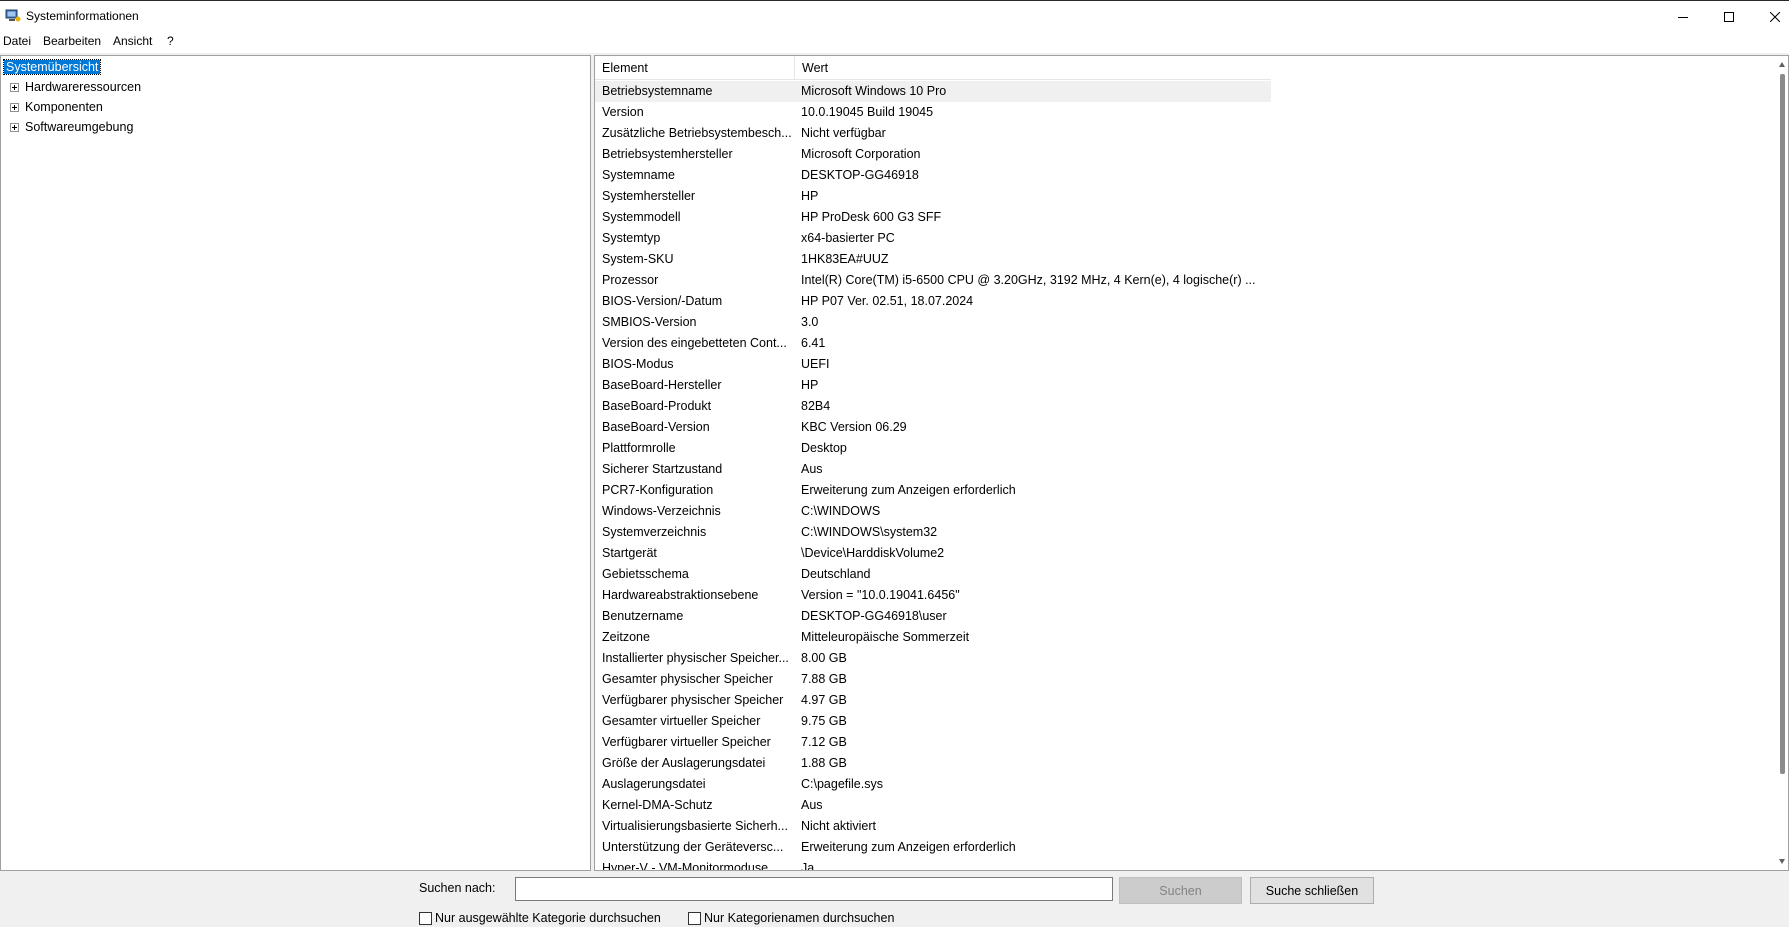 The image size is (1789, 927). What do you see at coordinates (662, 385) in the screenshot?
I see `row-element: BaseBoard-Hersteller` at bounding box center [662, 385].